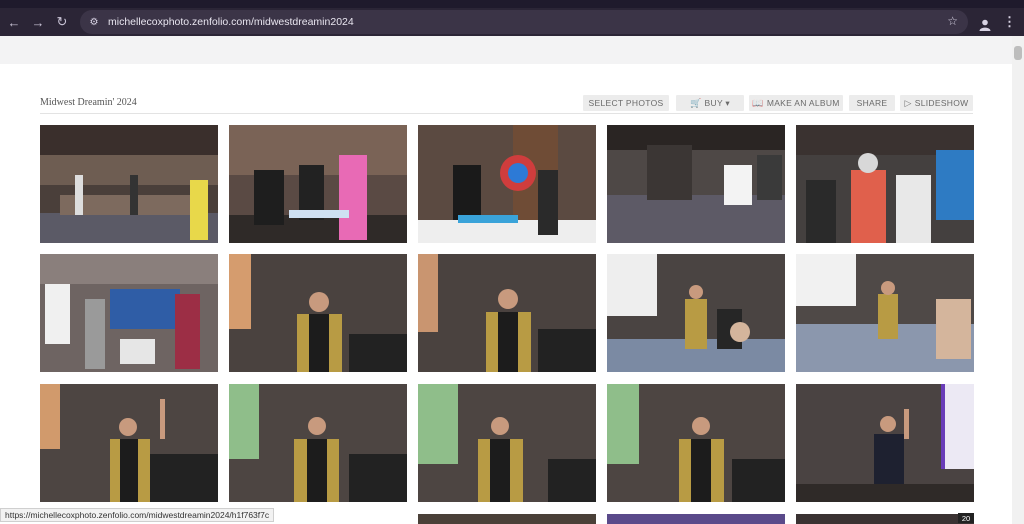  I want to click on cart-icon: 🛒, so click(696, 102).